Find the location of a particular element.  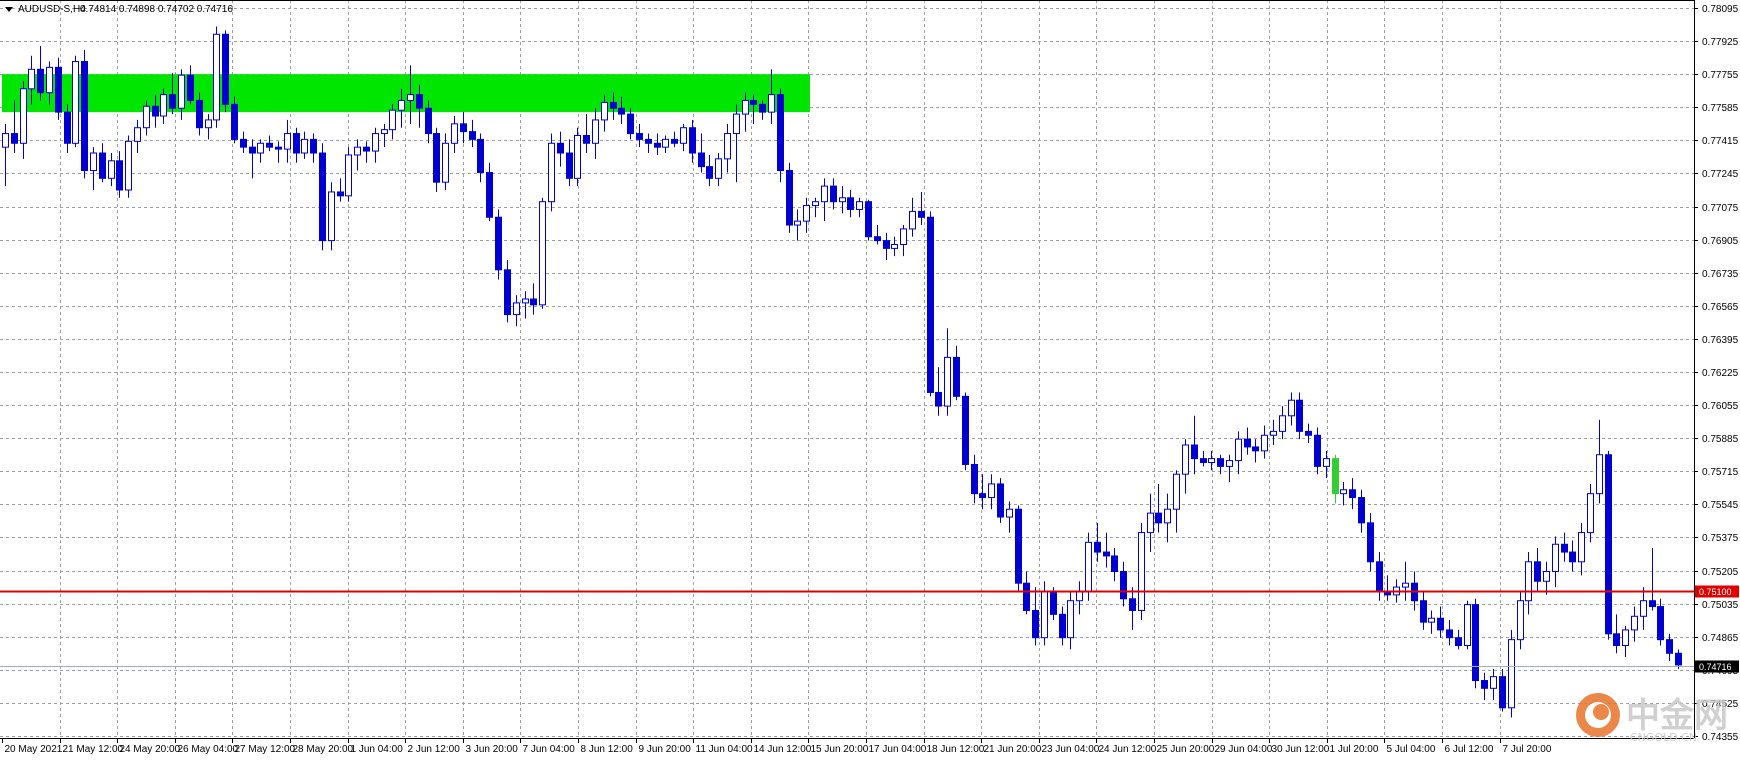

x-tick-label: 28 May 20:00 is located at coordinates (323, 749).